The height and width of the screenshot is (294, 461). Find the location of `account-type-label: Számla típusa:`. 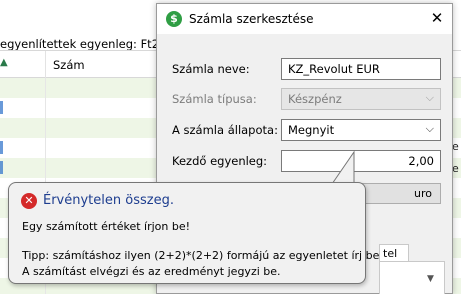

account-type-label: Számla típusa: is located at coordinates (214, 99).